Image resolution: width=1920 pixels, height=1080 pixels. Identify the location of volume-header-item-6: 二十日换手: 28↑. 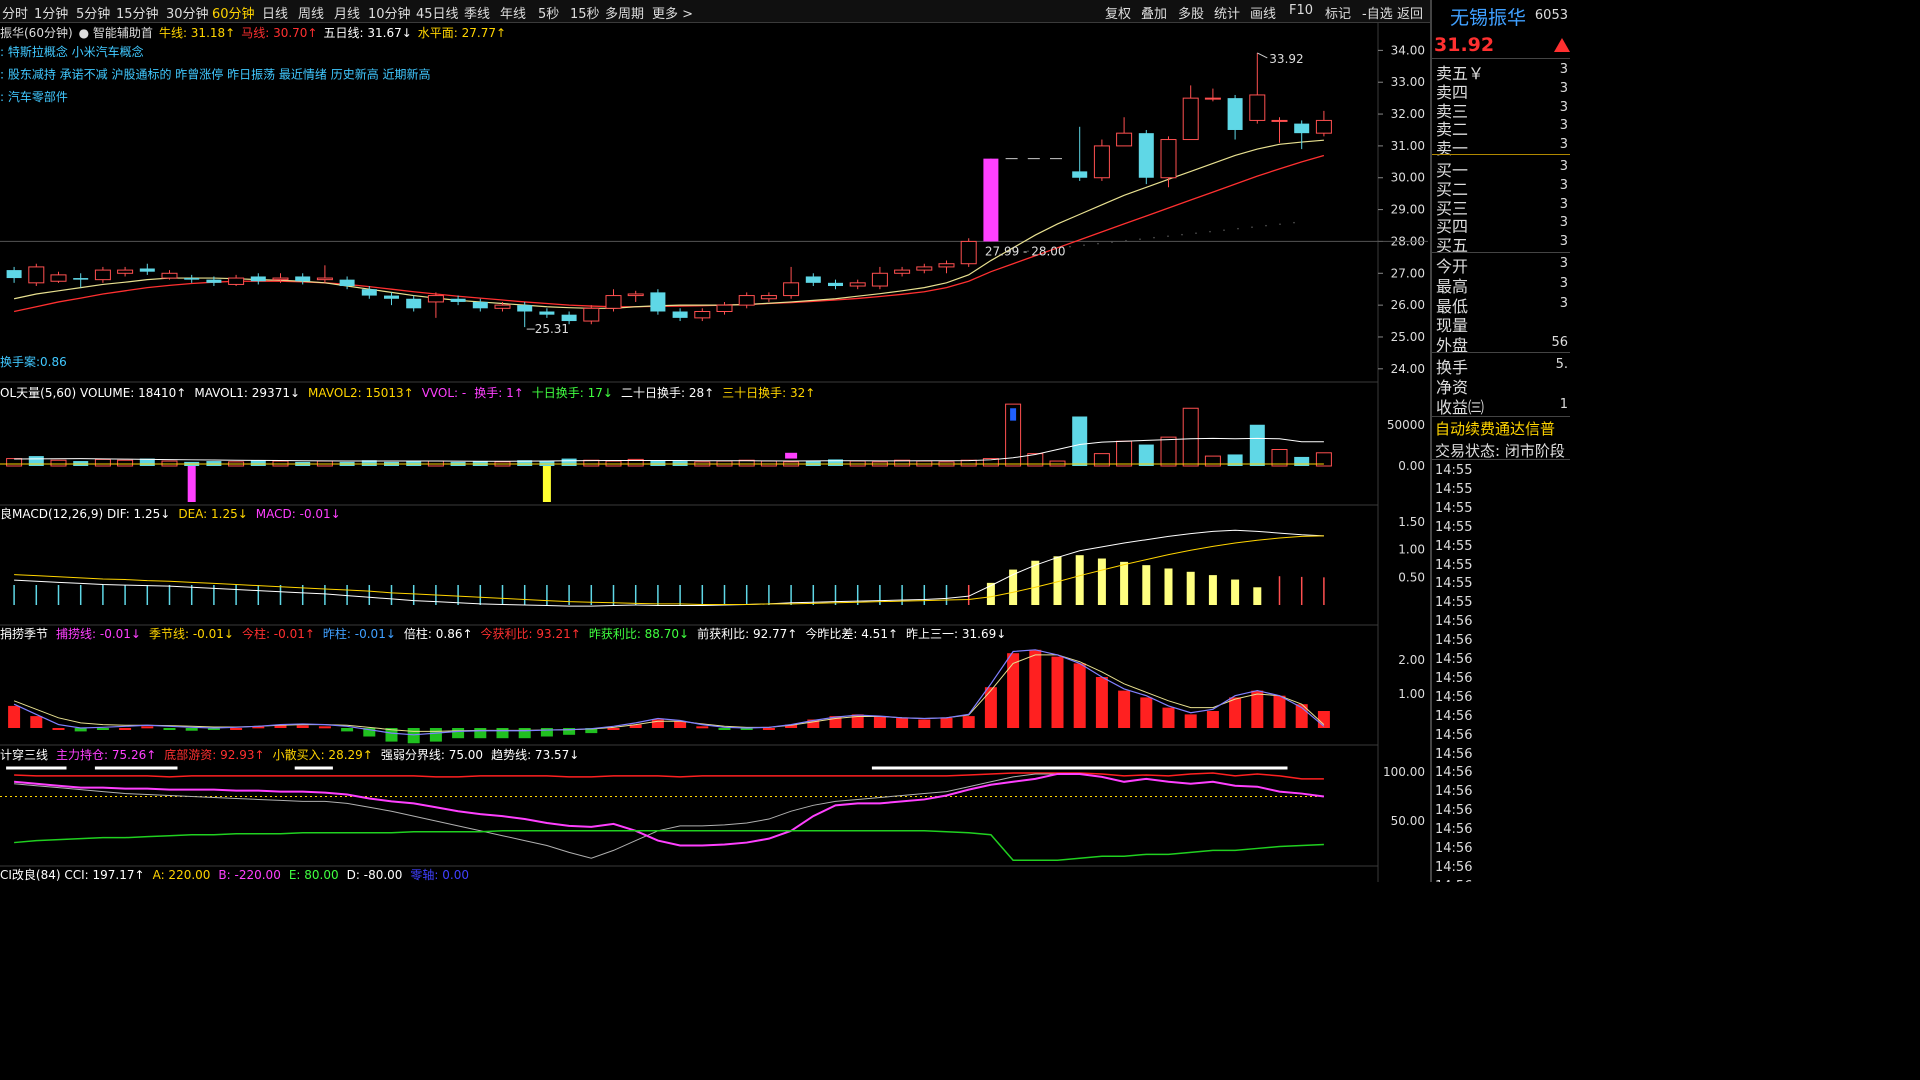
(667, 393).